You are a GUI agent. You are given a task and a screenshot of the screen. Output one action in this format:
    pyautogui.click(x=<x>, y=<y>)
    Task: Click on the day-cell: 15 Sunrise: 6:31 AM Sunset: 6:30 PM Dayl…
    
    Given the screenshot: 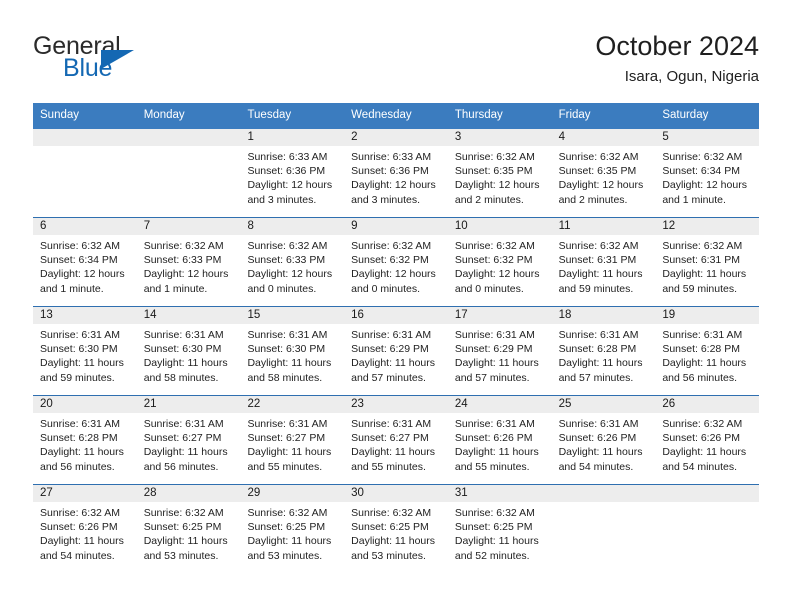 What is the action you would take?
    pyautogui.click(x=292, y=350)
    